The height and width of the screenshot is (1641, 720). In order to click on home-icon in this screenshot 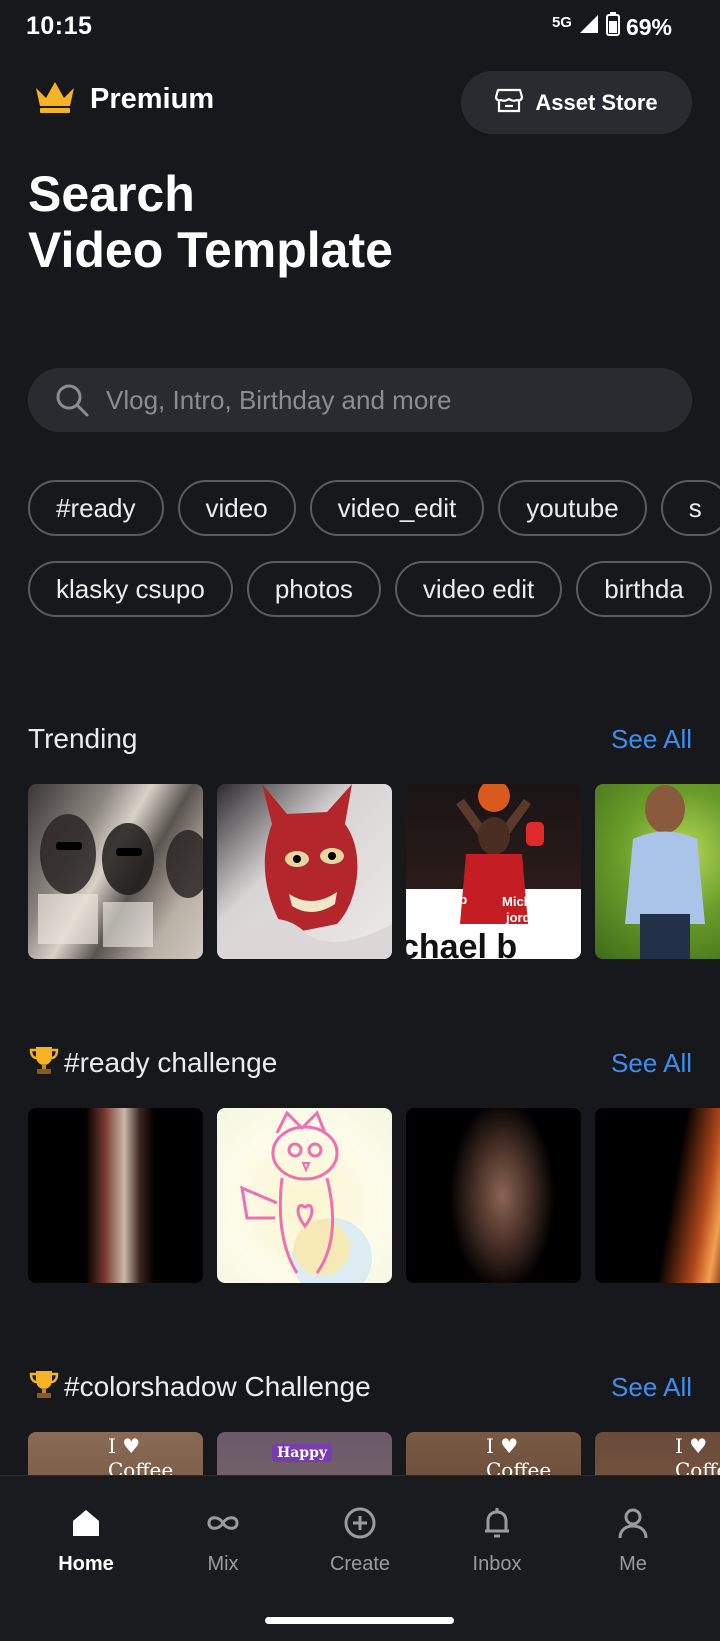, I will do `click(86, 1525)`.